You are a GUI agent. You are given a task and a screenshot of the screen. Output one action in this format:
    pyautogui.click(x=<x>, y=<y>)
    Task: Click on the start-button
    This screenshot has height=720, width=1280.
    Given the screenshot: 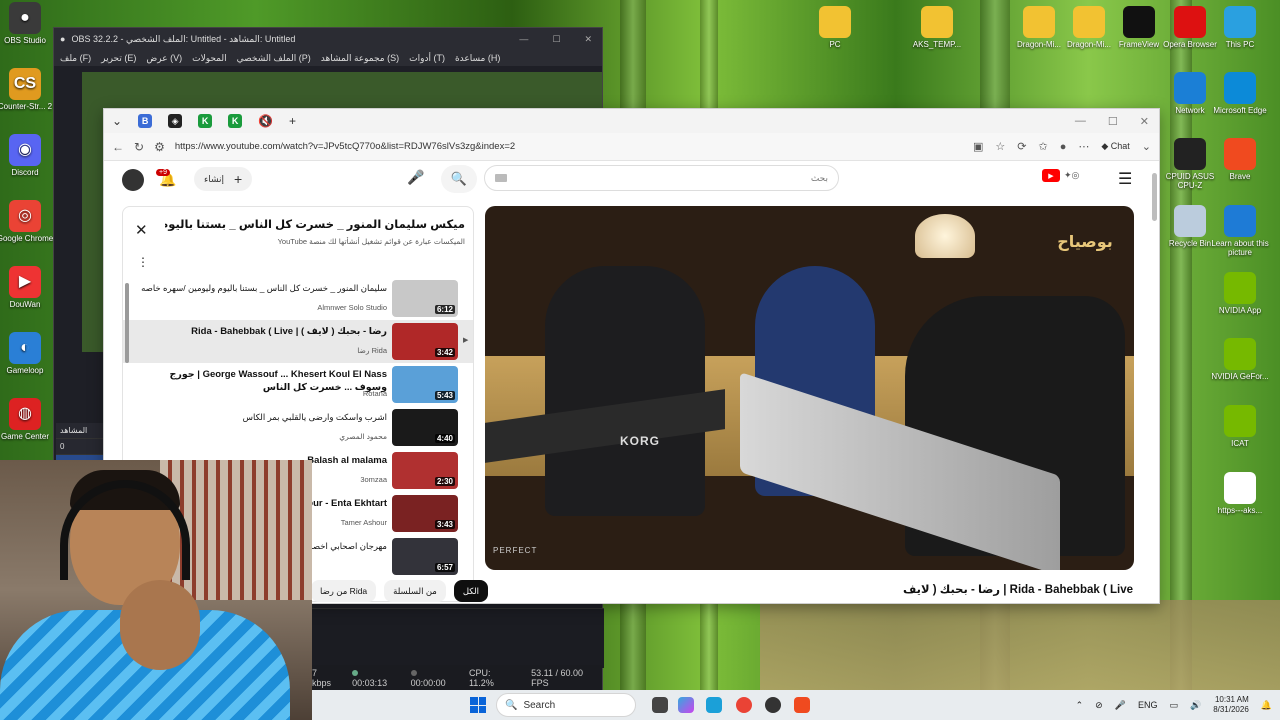 What is the action you would take?
    pyautogui.click(x=478, y=705)
    